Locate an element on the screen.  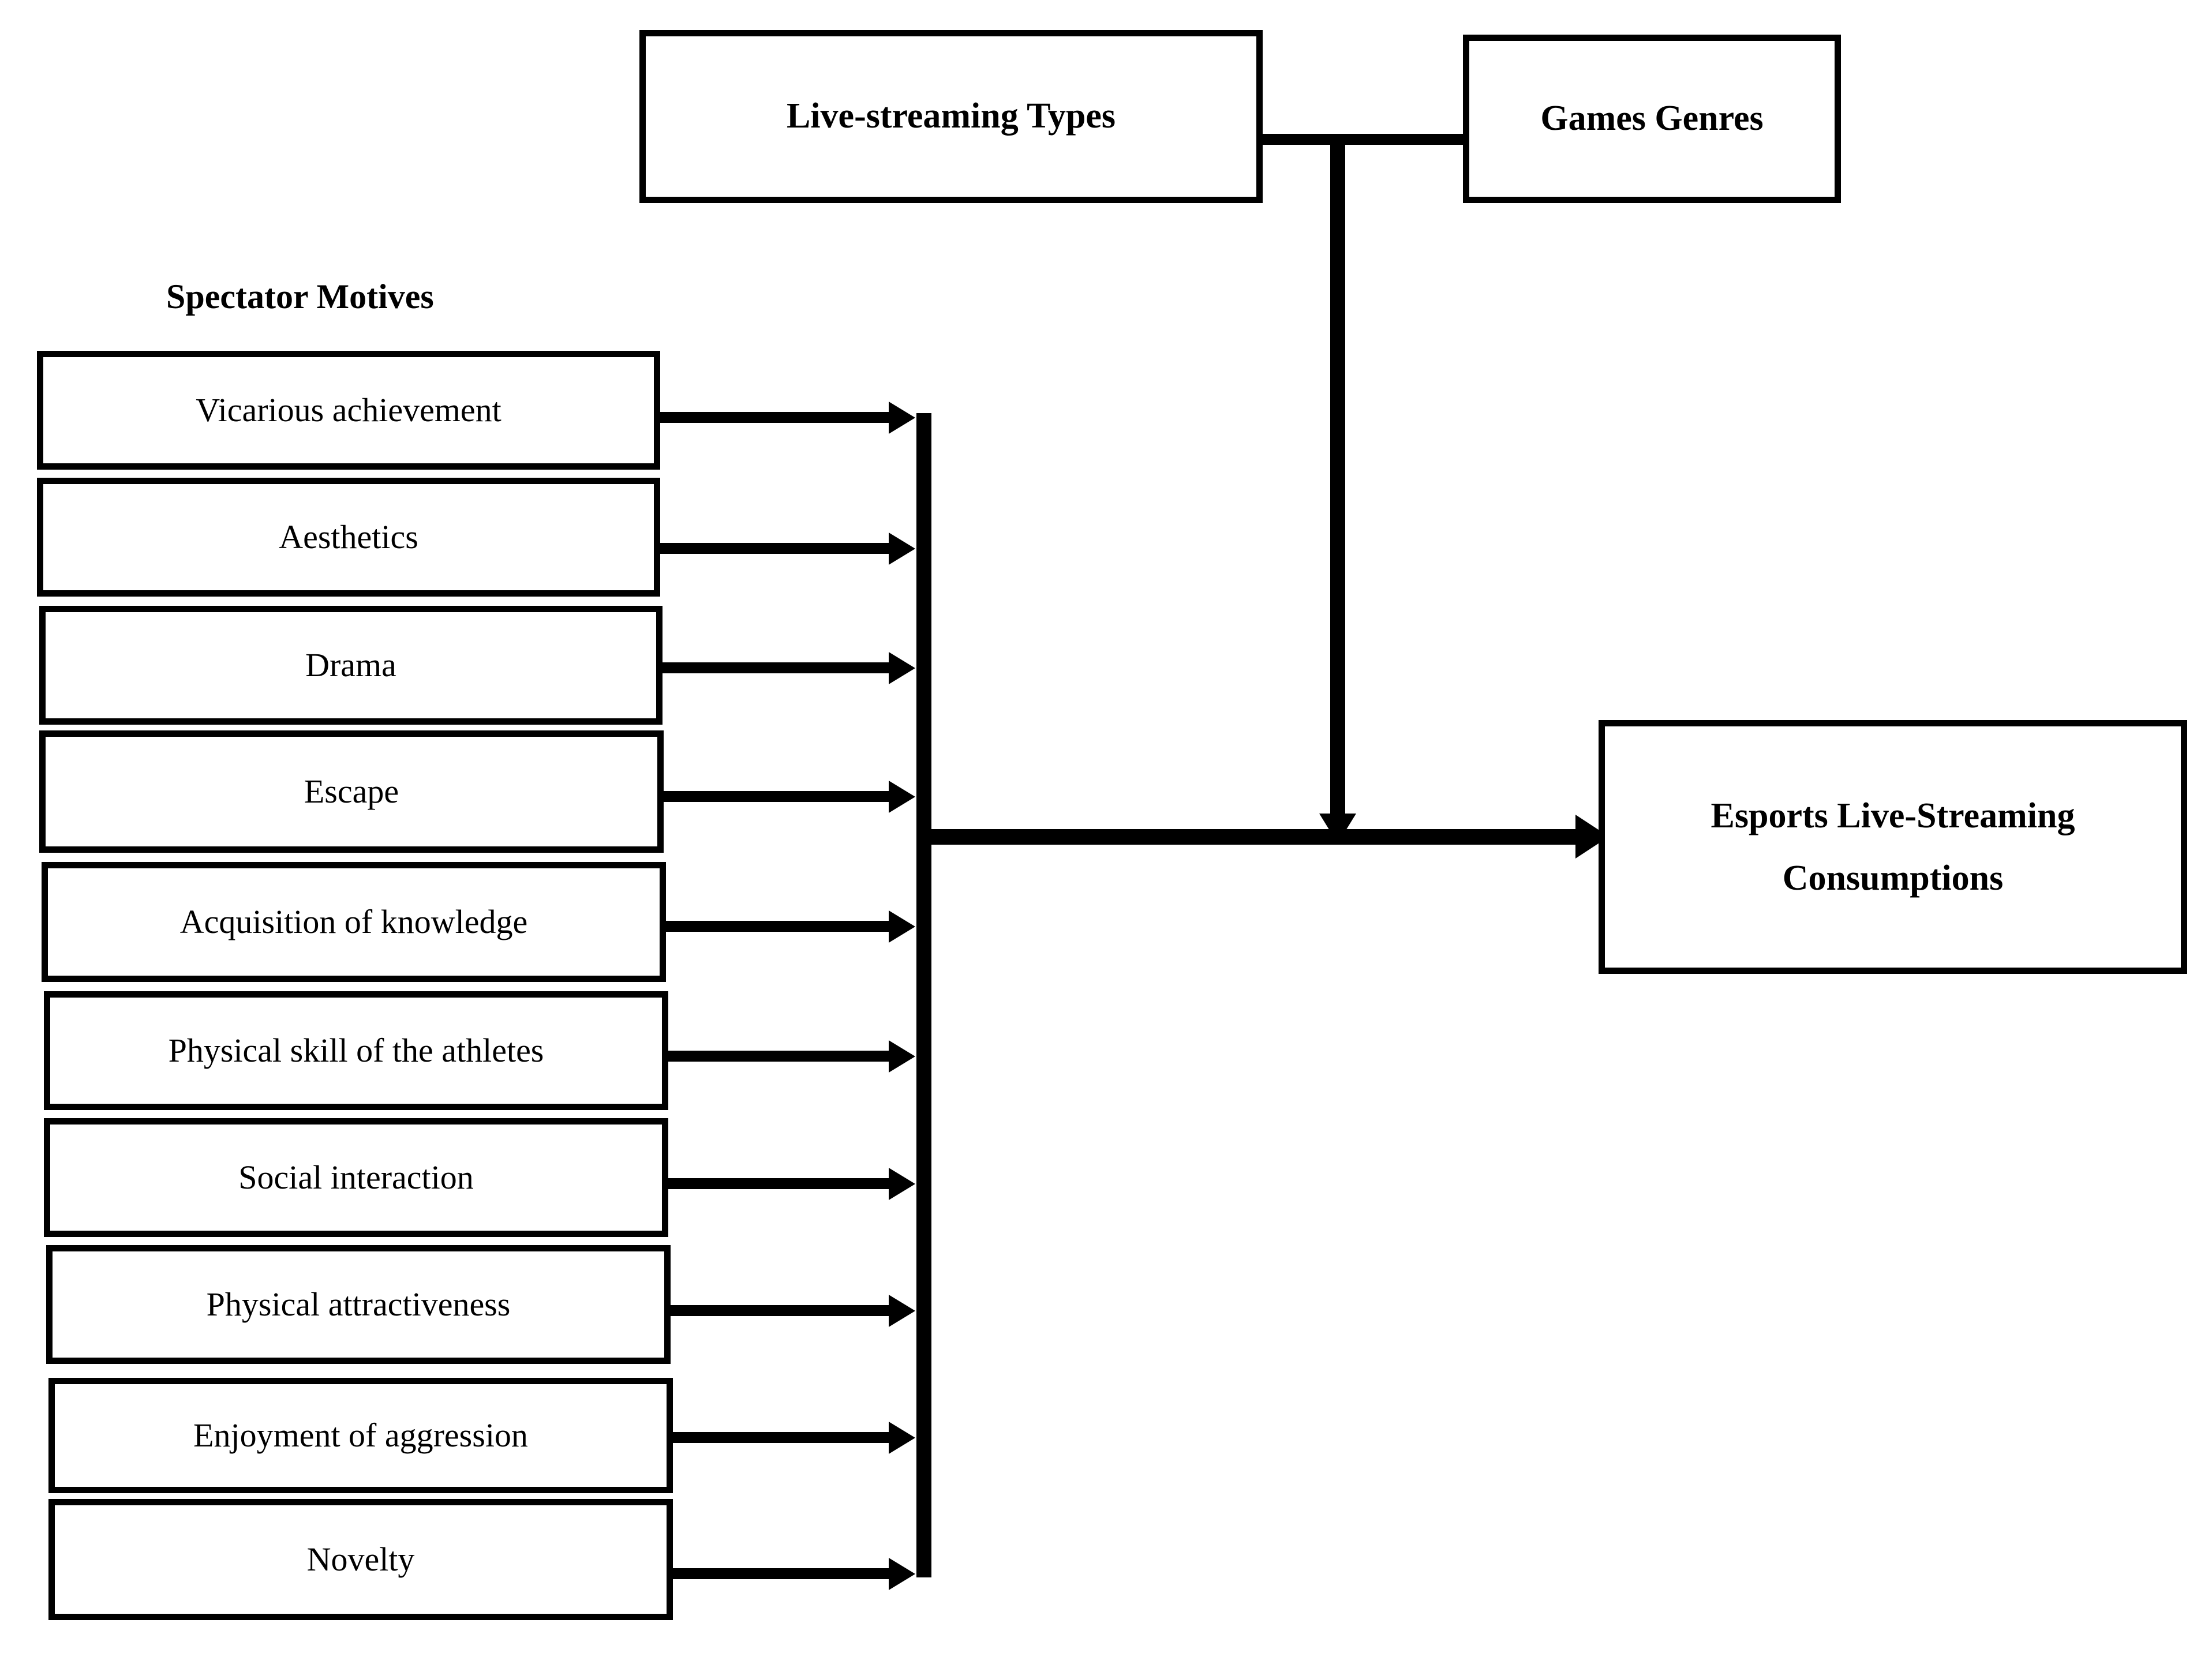
node-physical-skill-of-the-athletes-label: Physical skill of the athletes is located at coordinates (356, 1050).